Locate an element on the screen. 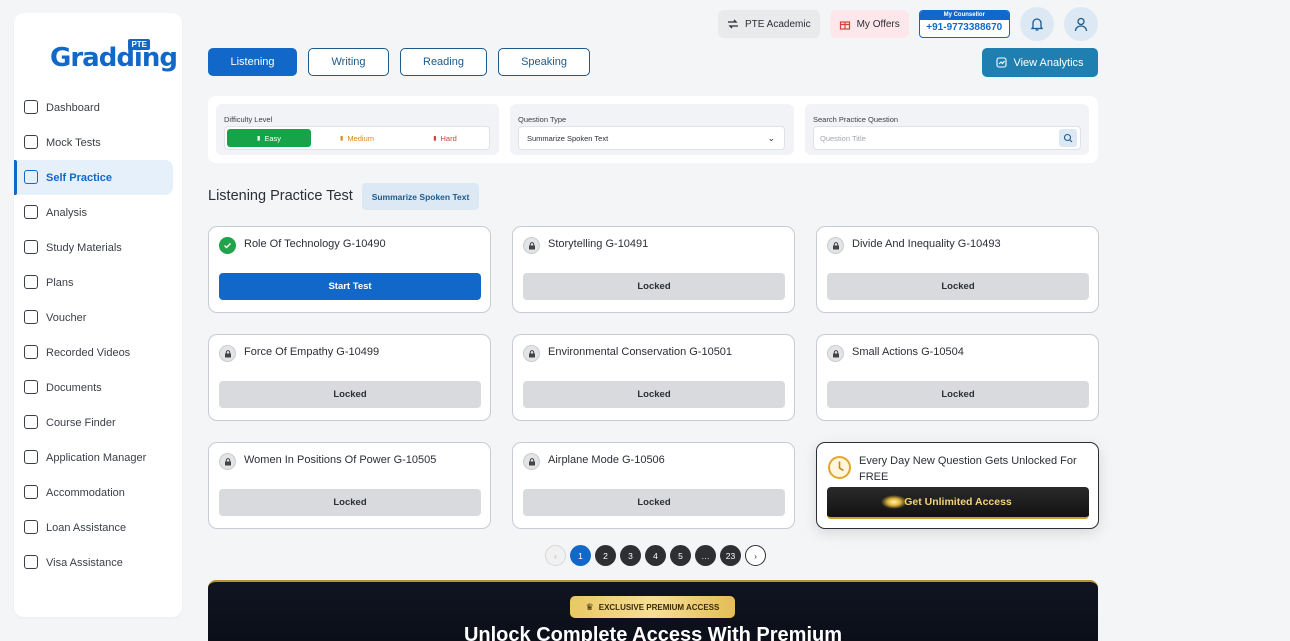 This screenshot has width=1290, height=641. difficulty-medium-button: ▮ Medium is located at coordinates (357, 138).